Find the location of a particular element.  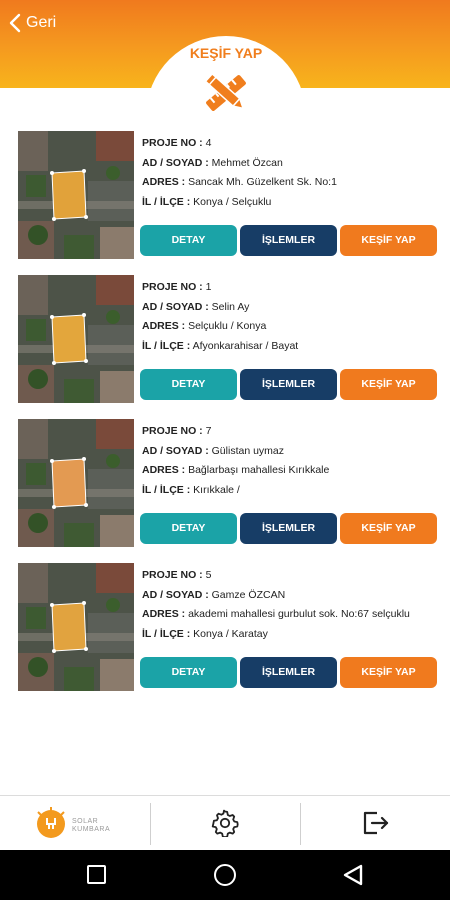

nav-back-icon is located at coordinates (353, 875).